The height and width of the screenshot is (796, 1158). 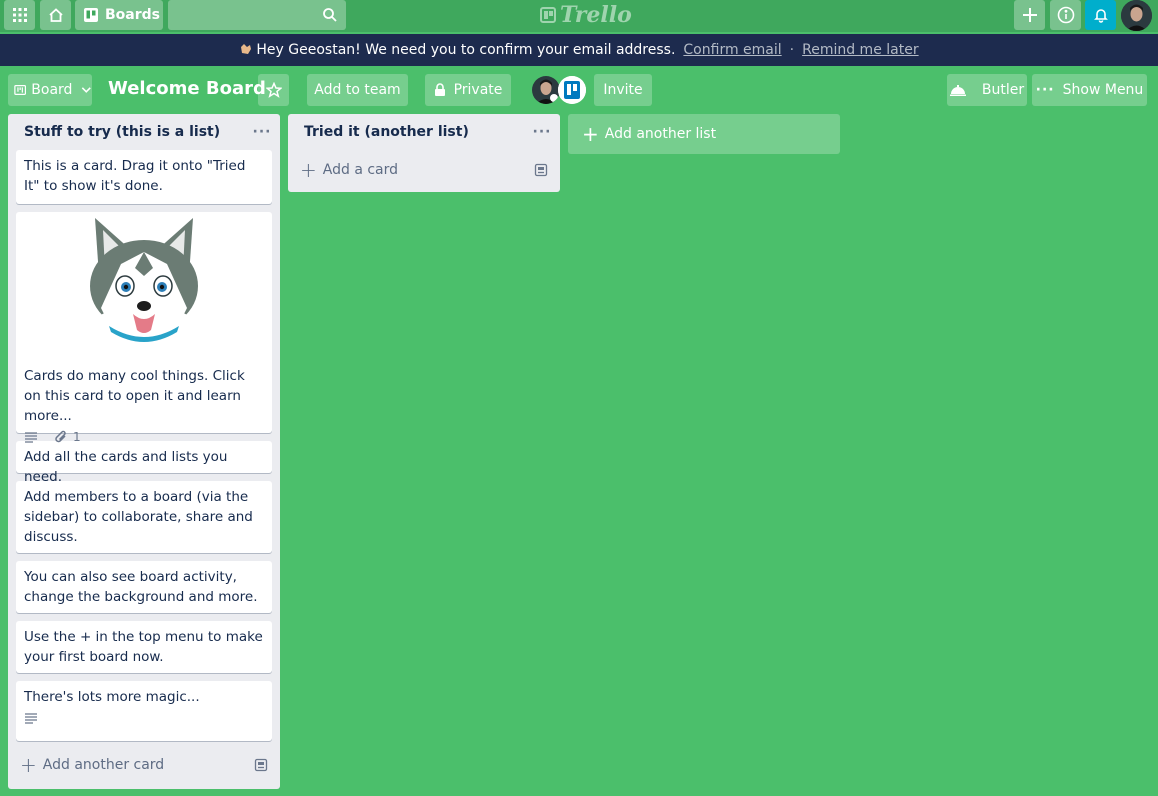 I want to click on home-button, so click(x=55, y=15).